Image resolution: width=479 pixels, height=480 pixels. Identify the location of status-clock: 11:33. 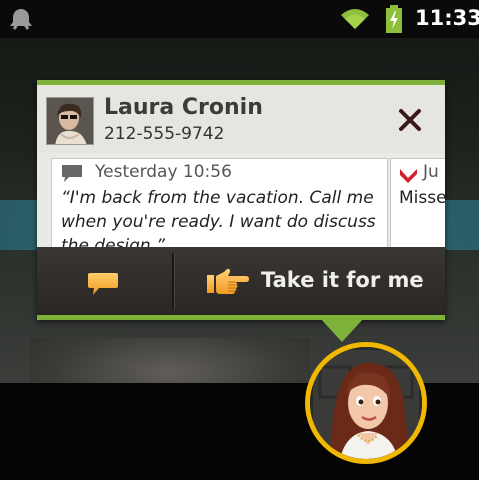
(447, 18).